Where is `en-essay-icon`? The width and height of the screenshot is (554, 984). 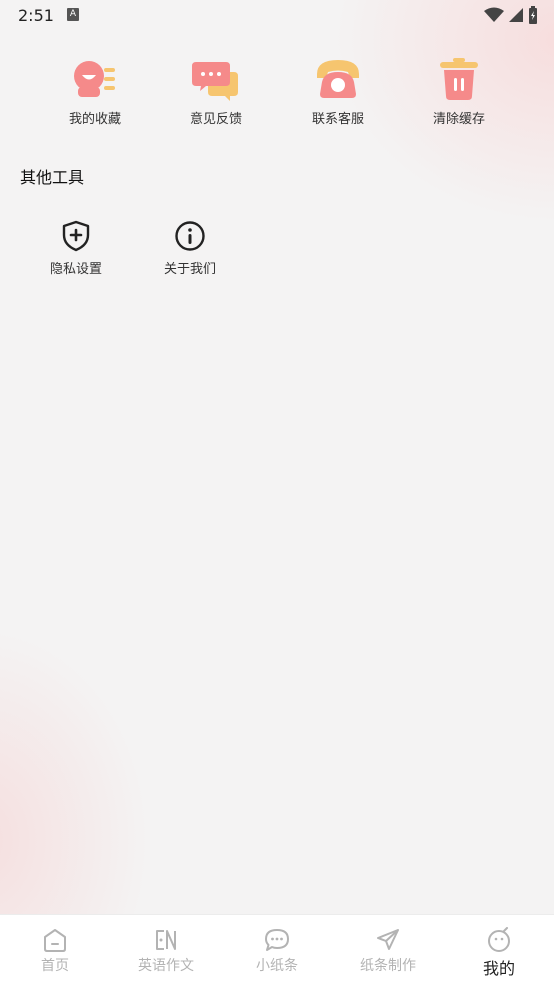
en-essay-icon is located at coordinates (166, 940).